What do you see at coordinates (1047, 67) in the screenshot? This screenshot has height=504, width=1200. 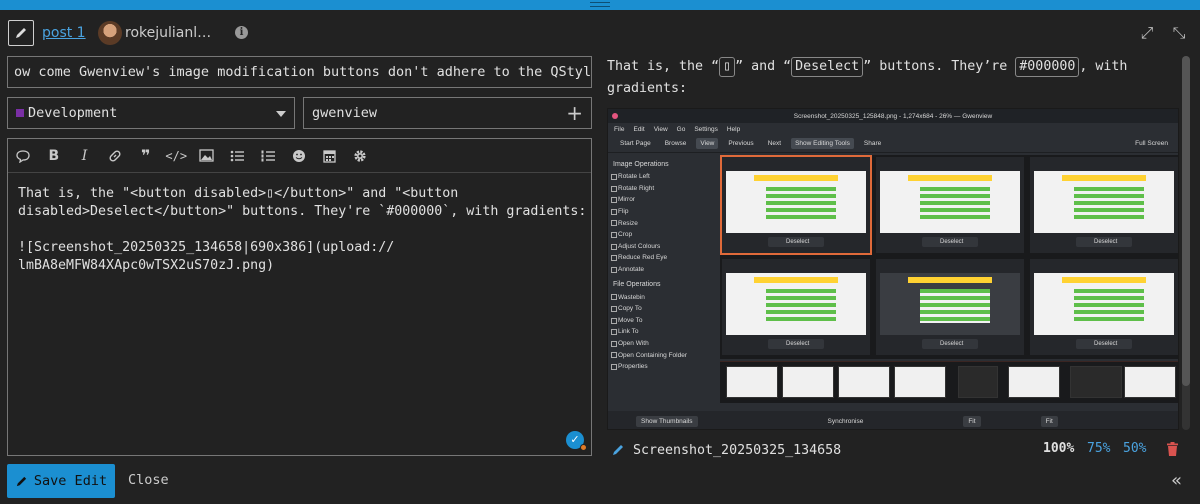 I see `inline-code-chip: #000000` at bounding box center [1047, 67].